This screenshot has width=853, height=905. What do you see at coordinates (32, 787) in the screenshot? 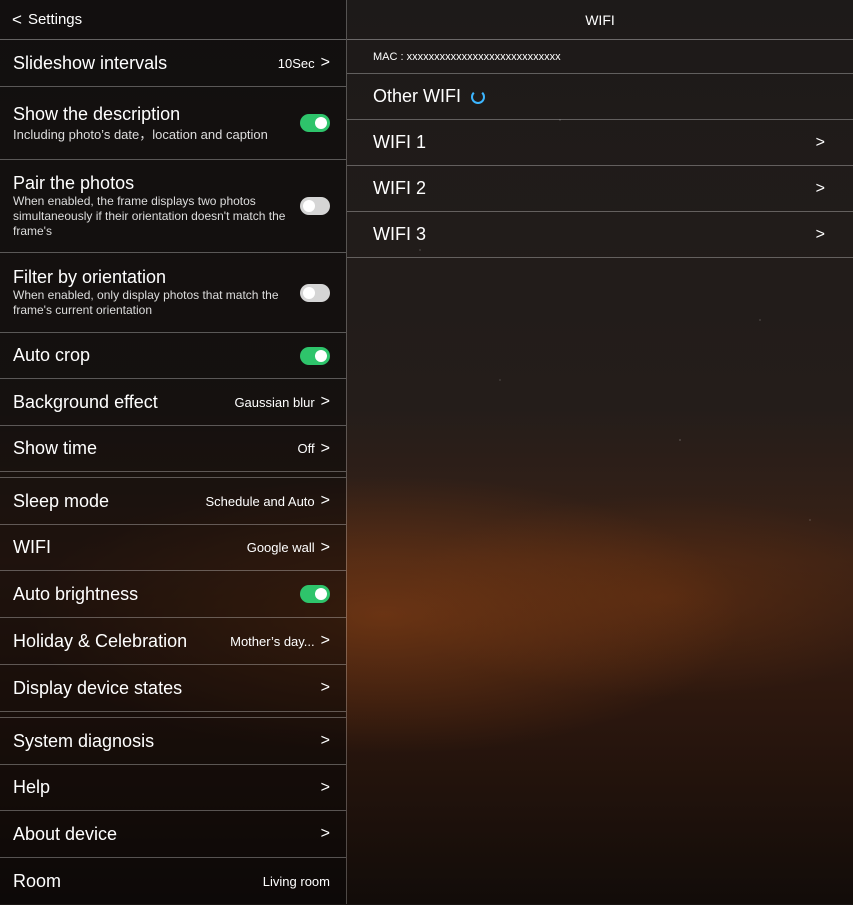
I see `help-label: Help` at bounding box center [32, 787].